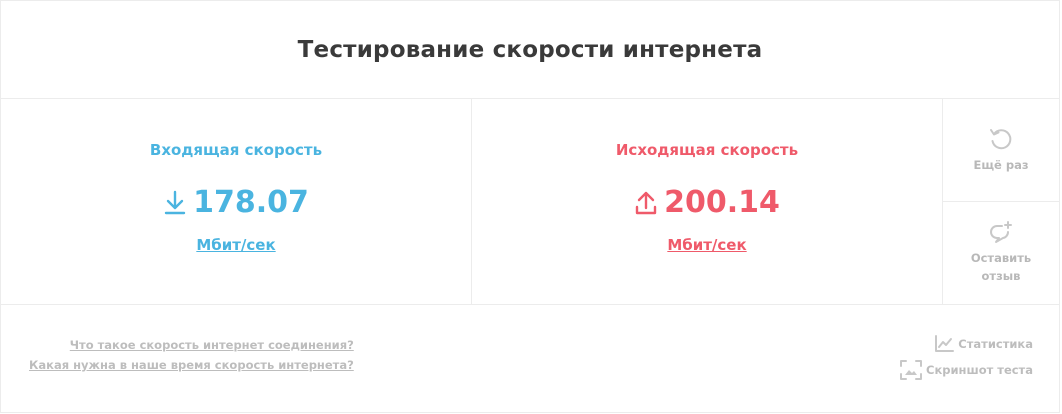 Image resolution: width=1062 pixels, height=414 pixels. I want to click on statistics-label: Статистика, so click(995, 344).